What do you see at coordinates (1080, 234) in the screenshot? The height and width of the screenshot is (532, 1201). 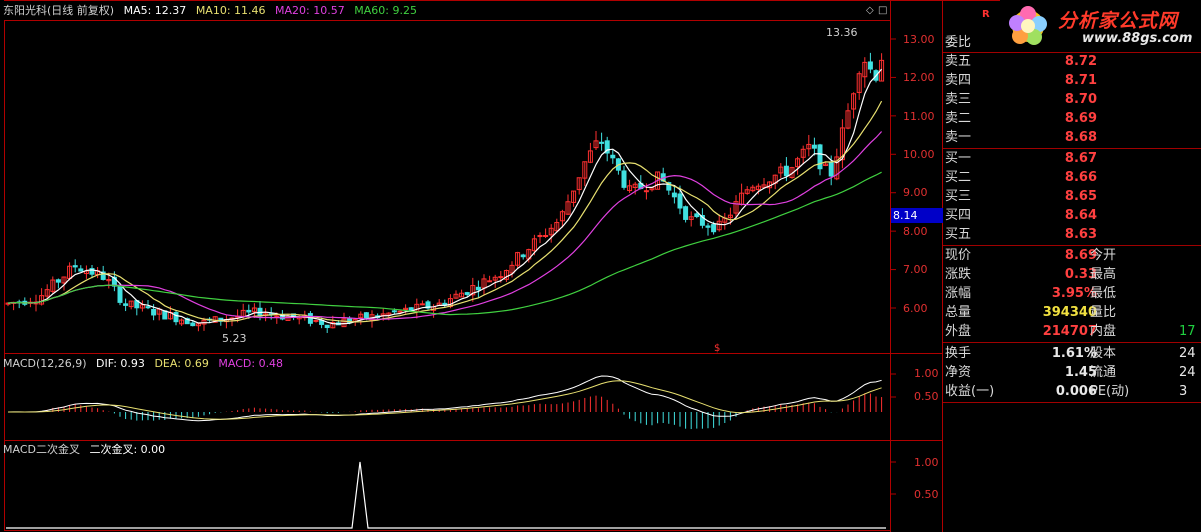 I see `bid-price: 8.63` at bounding box center [1080, 234].